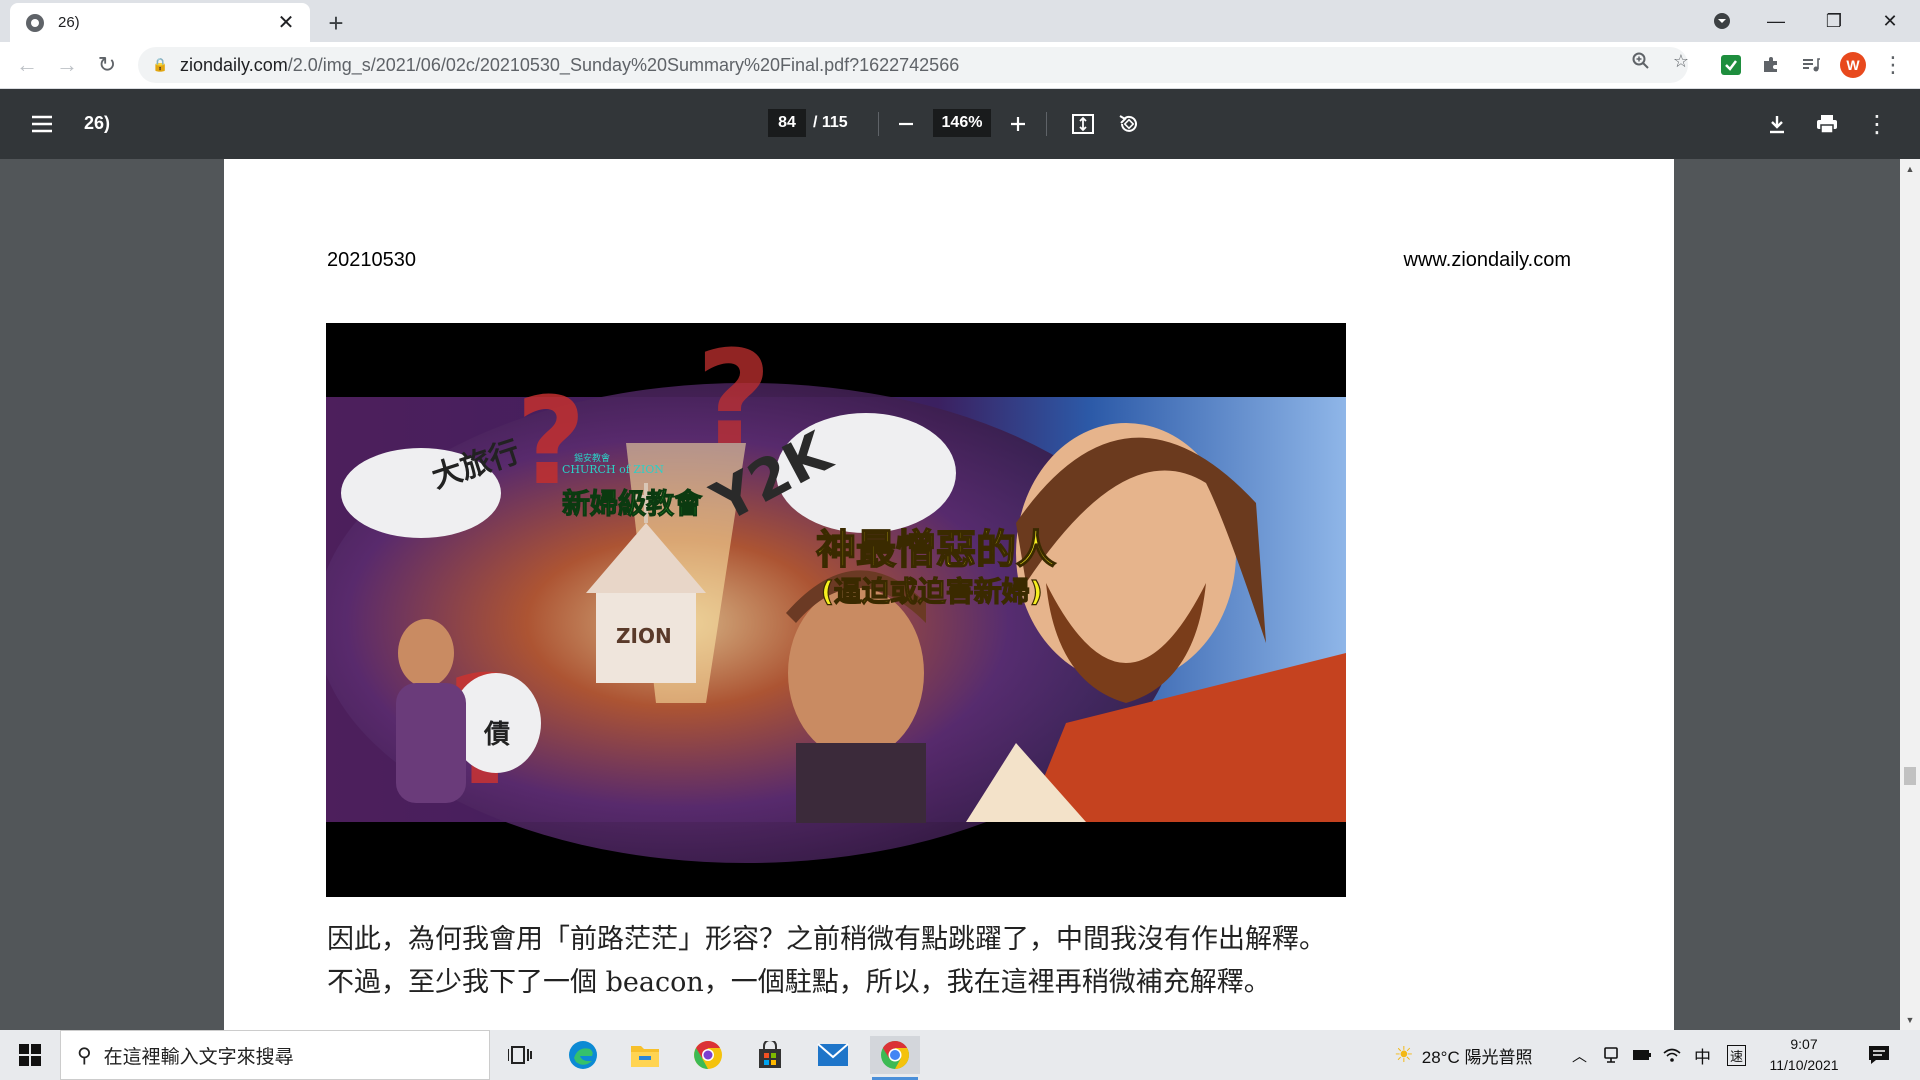 The image size is (1920, 1080). Describe the element at coordinates (27, 65) in the screenshot. I see `back-icon: ←` at that location.